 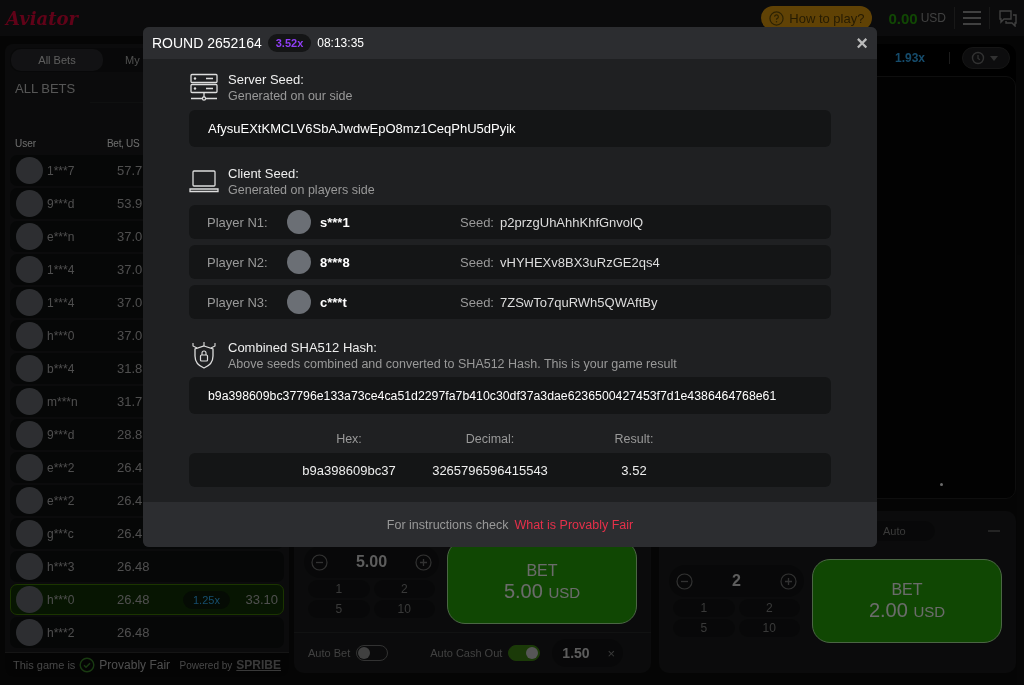 I want to click on bet-amount: 53.9, so click(x=130, y=203).